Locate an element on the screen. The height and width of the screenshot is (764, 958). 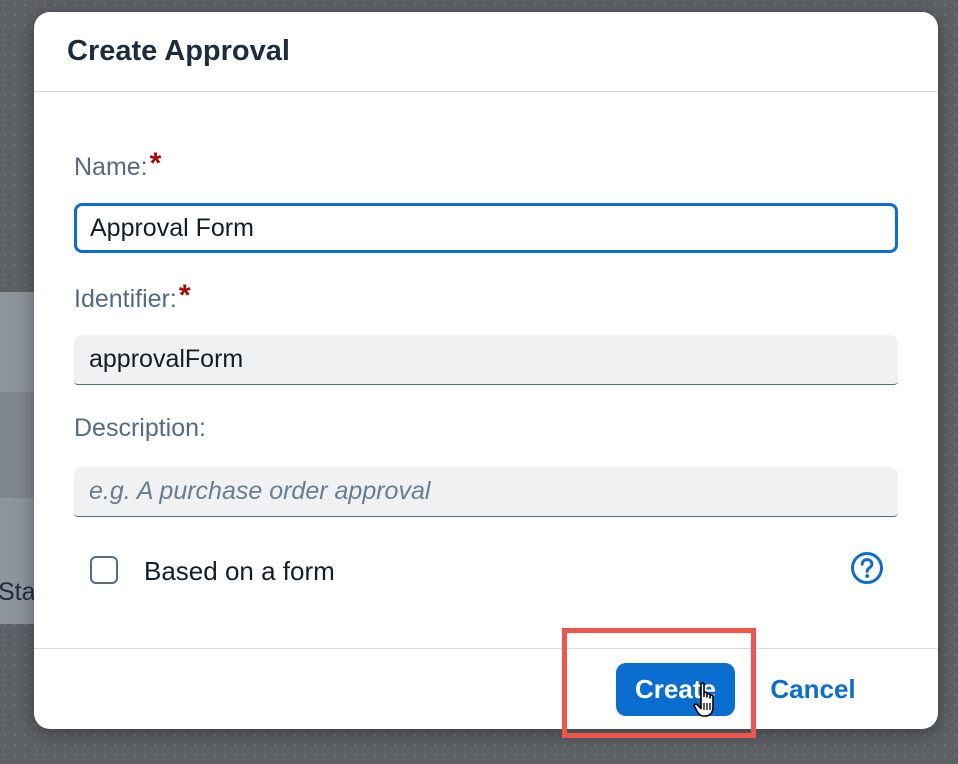
identifier-label-text: Identifier: is located at coordinates (125, 299).